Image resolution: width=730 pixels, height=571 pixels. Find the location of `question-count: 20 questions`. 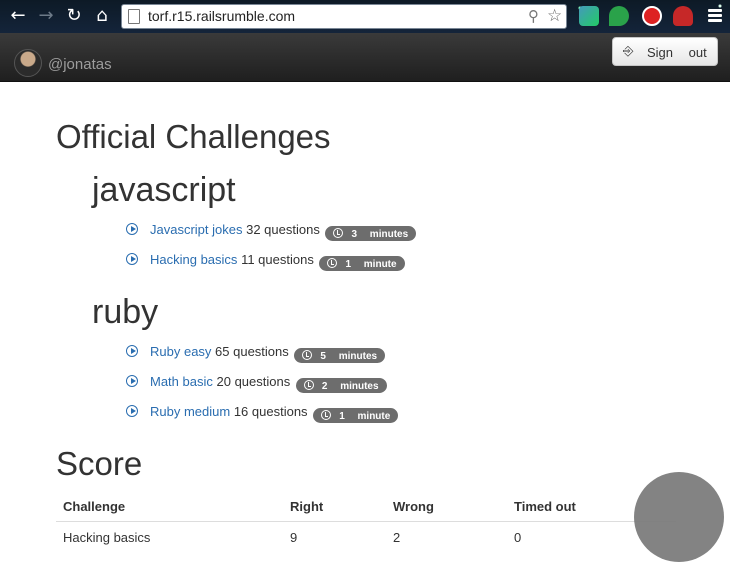

question-count: 20 questions is located at coordinates (253, 381).